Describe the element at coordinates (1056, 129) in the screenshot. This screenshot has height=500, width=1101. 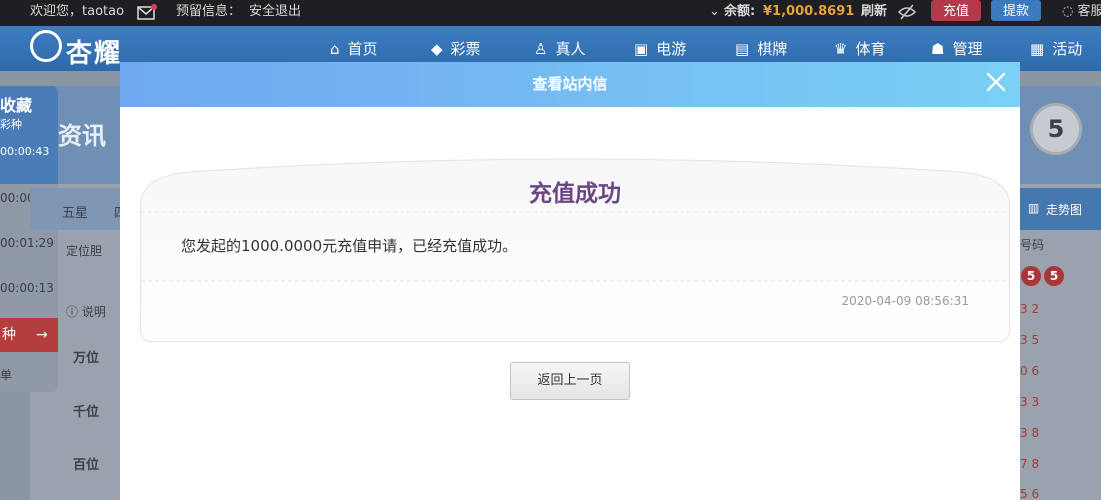
I see `current-issue-ball: 5` at that location.